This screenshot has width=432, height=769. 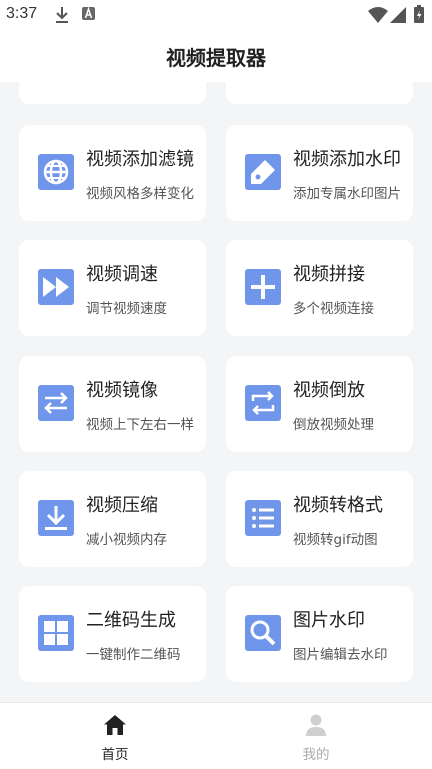 What do you see at coordinates (112, 404) in the screenshot?
I see `card-video-mirror: 视频镜像 视频上下左右一样` at bounding box center [112, 404].